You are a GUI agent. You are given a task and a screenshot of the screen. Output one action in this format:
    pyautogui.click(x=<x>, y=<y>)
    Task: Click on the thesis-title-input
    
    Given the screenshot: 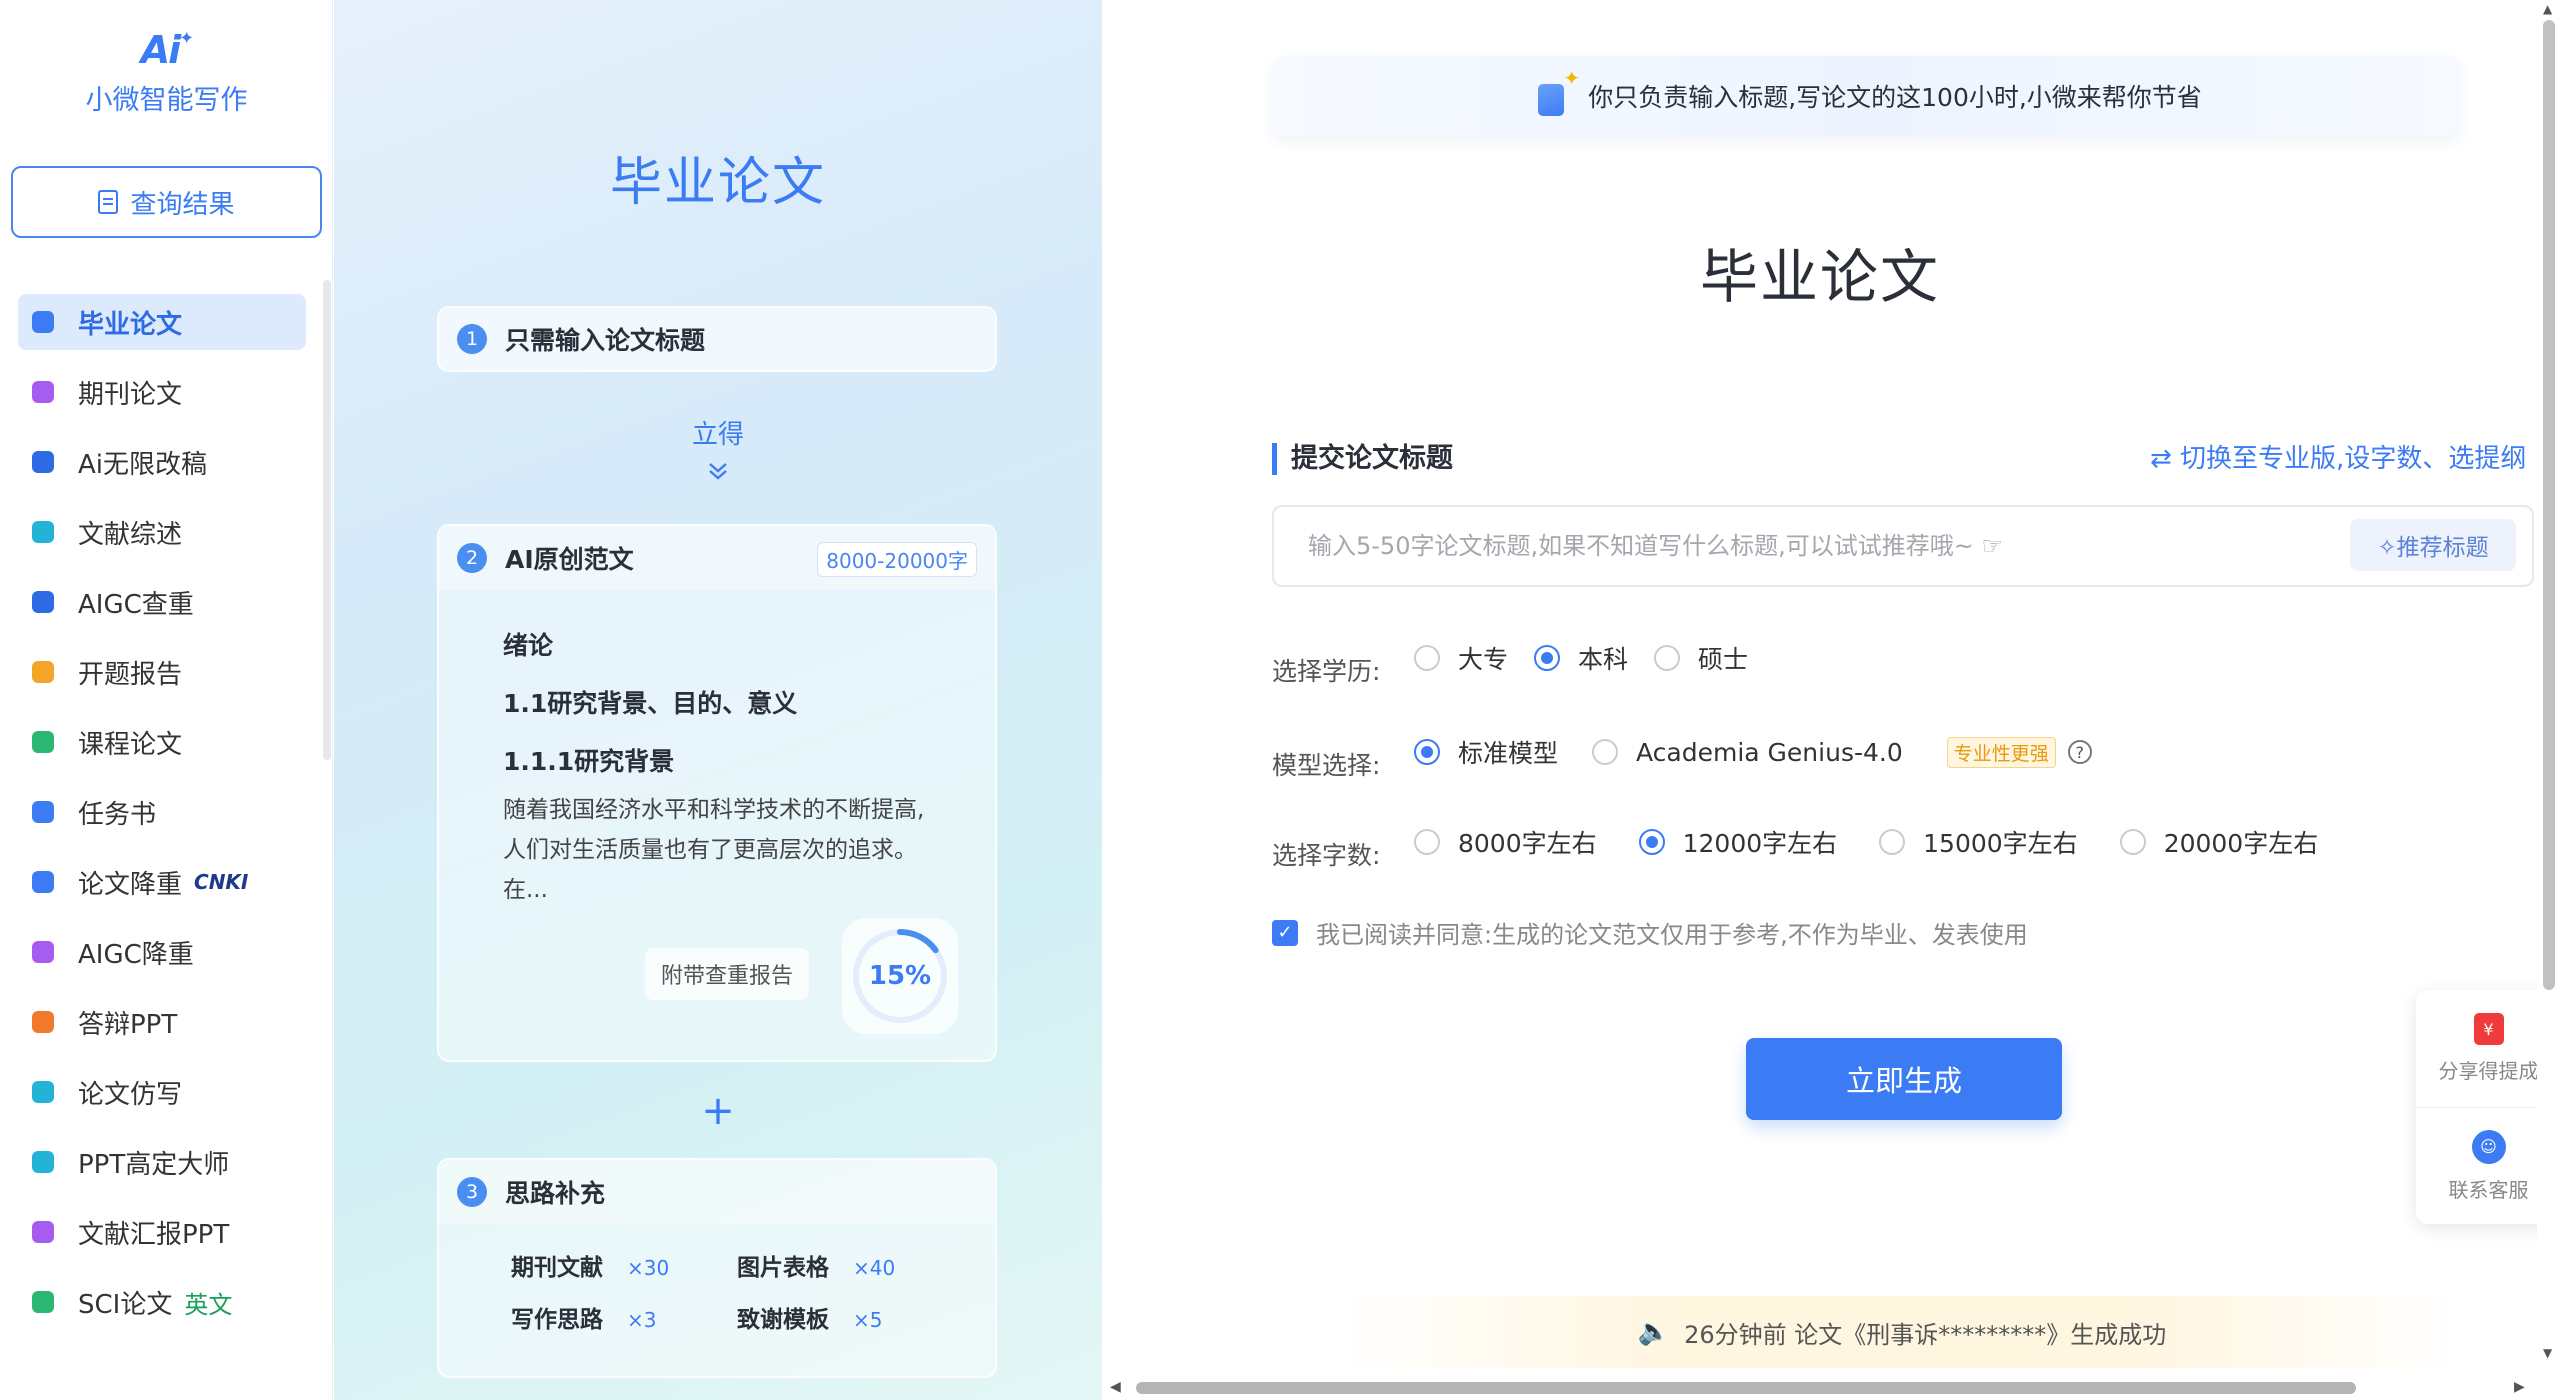 What is the action you would take?
    pyautogui.click(x=1903, y=546)
    